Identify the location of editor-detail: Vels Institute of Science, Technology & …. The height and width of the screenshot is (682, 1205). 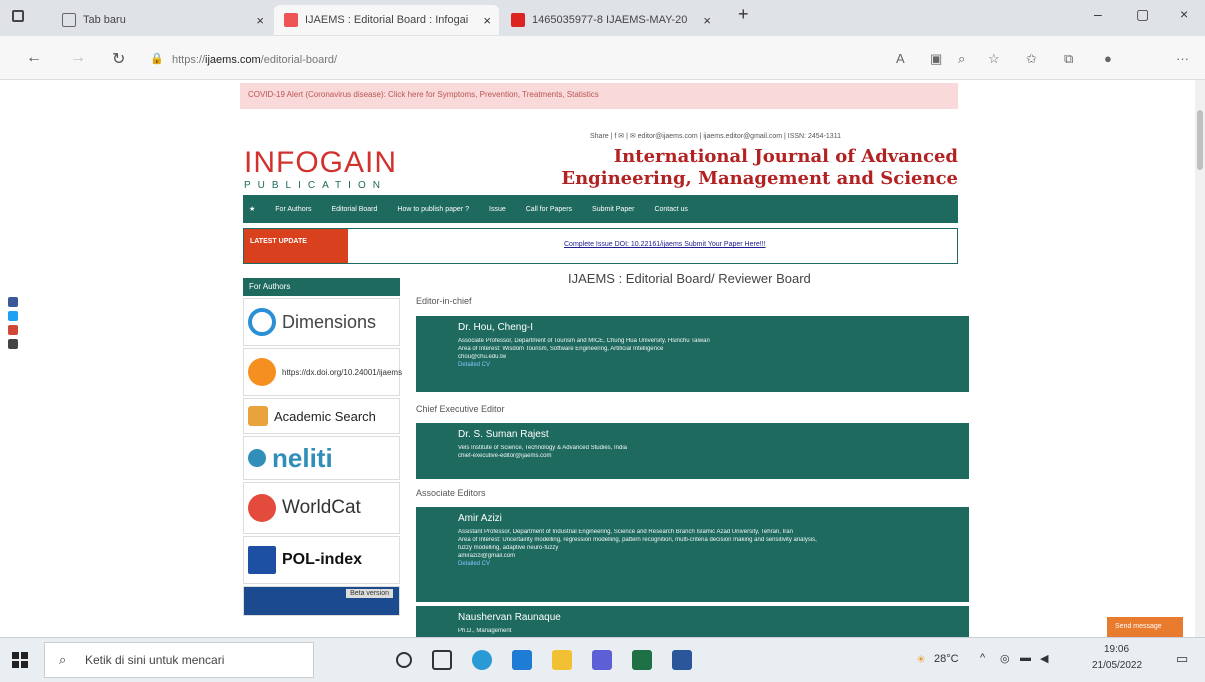
(542, 448).